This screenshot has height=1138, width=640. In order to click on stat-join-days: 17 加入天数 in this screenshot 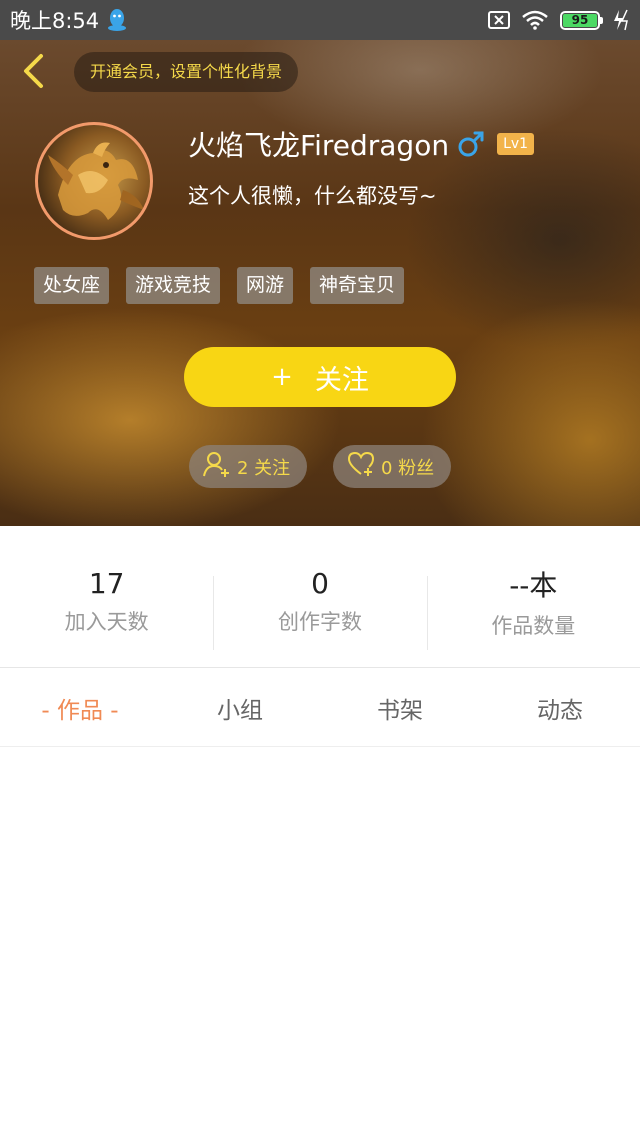, I will do `click(106, 596)`.